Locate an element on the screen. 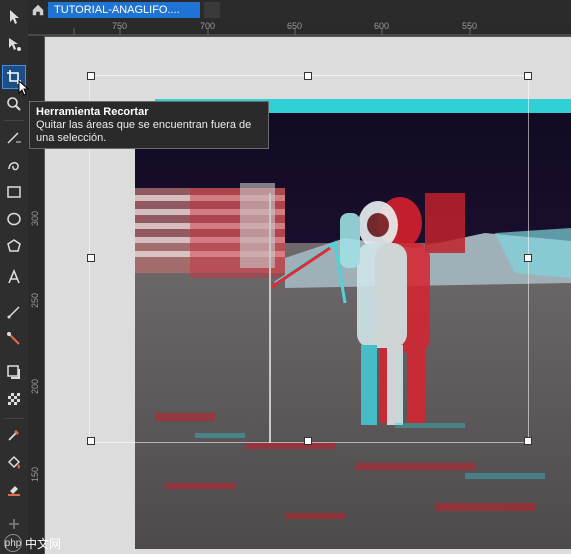 The width and height of the screenshot is (571, 554). ruler-tick: 650 is located at coordinates (295, 26).